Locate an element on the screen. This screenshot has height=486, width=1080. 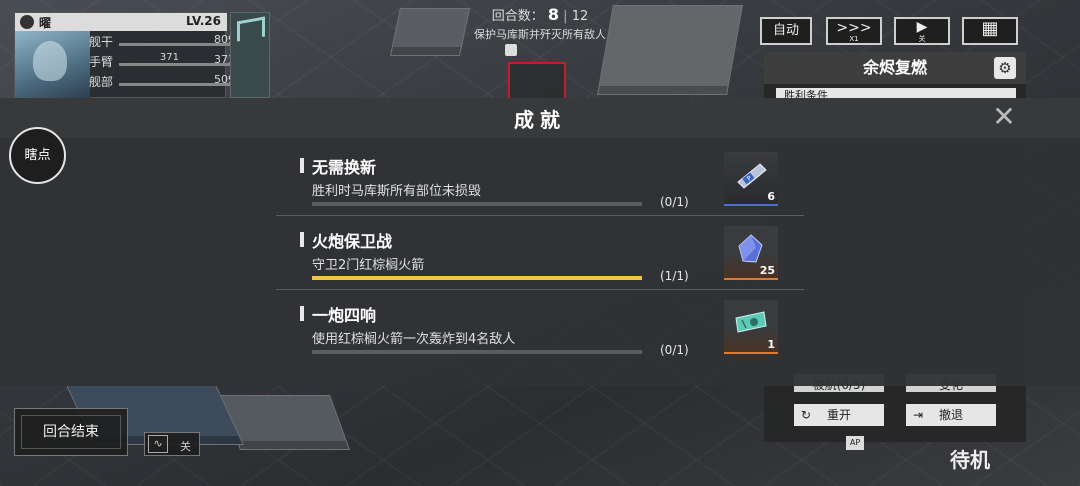
play-icon: ▶ is located at coordinates (922, 27).